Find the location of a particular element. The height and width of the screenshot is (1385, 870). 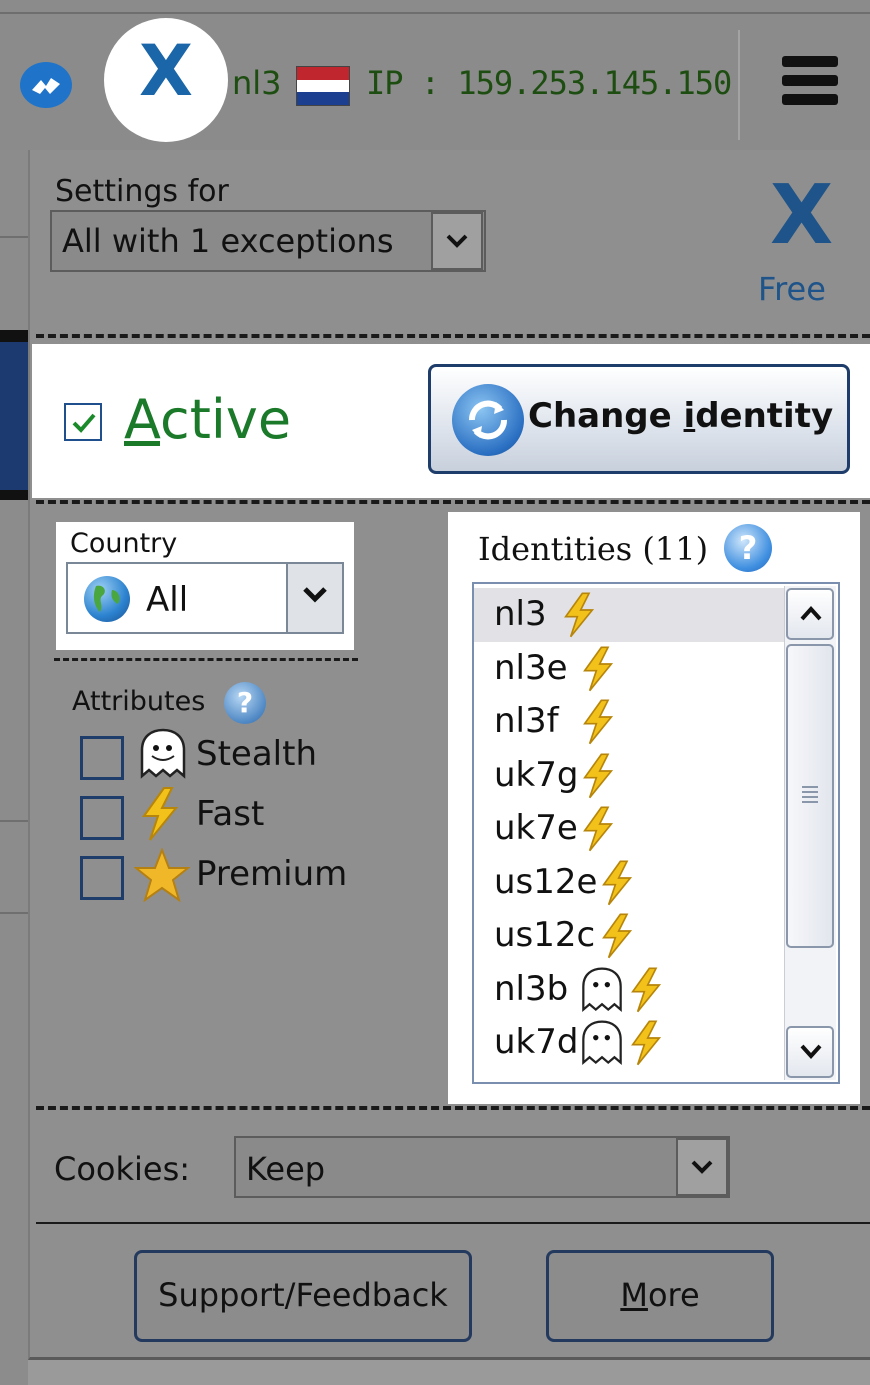

fast-label: Fast is located at coordinates (230, 814).